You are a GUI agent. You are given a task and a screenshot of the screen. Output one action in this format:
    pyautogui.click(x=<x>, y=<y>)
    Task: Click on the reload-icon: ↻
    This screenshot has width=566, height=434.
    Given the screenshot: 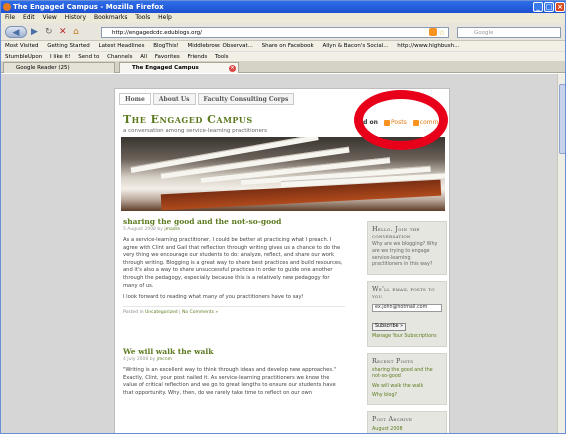 What is the action you would take?
    pyautogui.click(x=49, y=32)
    